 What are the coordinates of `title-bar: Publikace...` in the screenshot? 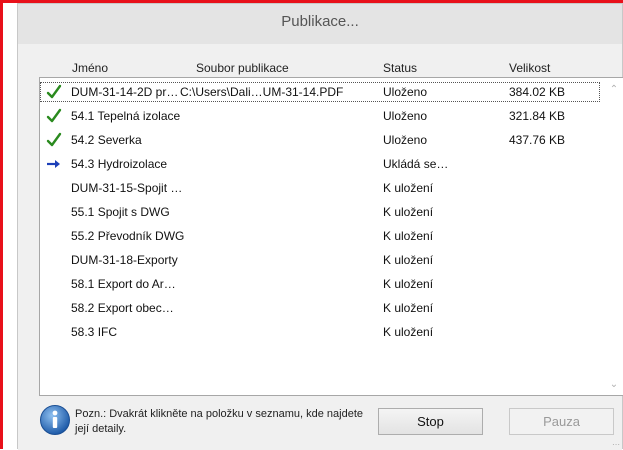 It's located at (320, 24).